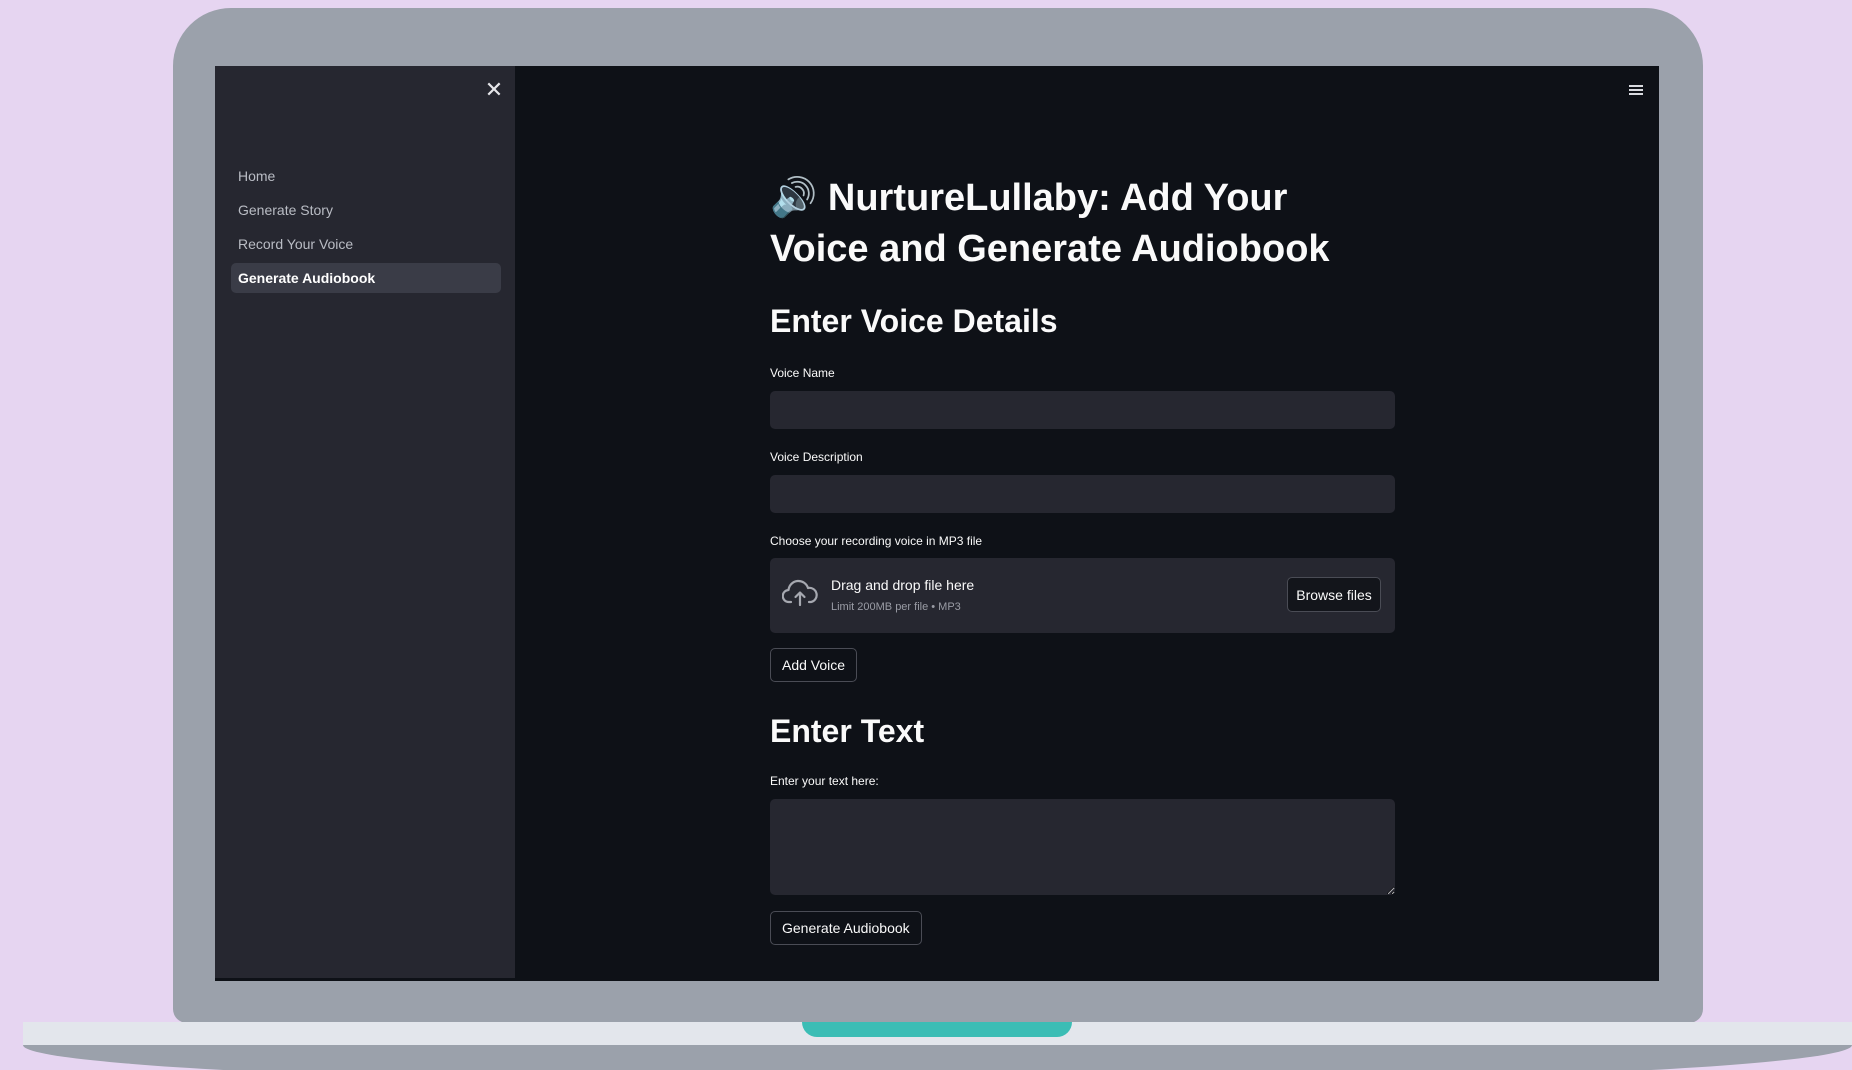  I want to click on dropzone-limit: Limit 200MB per file • MP3, so click(896, 607).